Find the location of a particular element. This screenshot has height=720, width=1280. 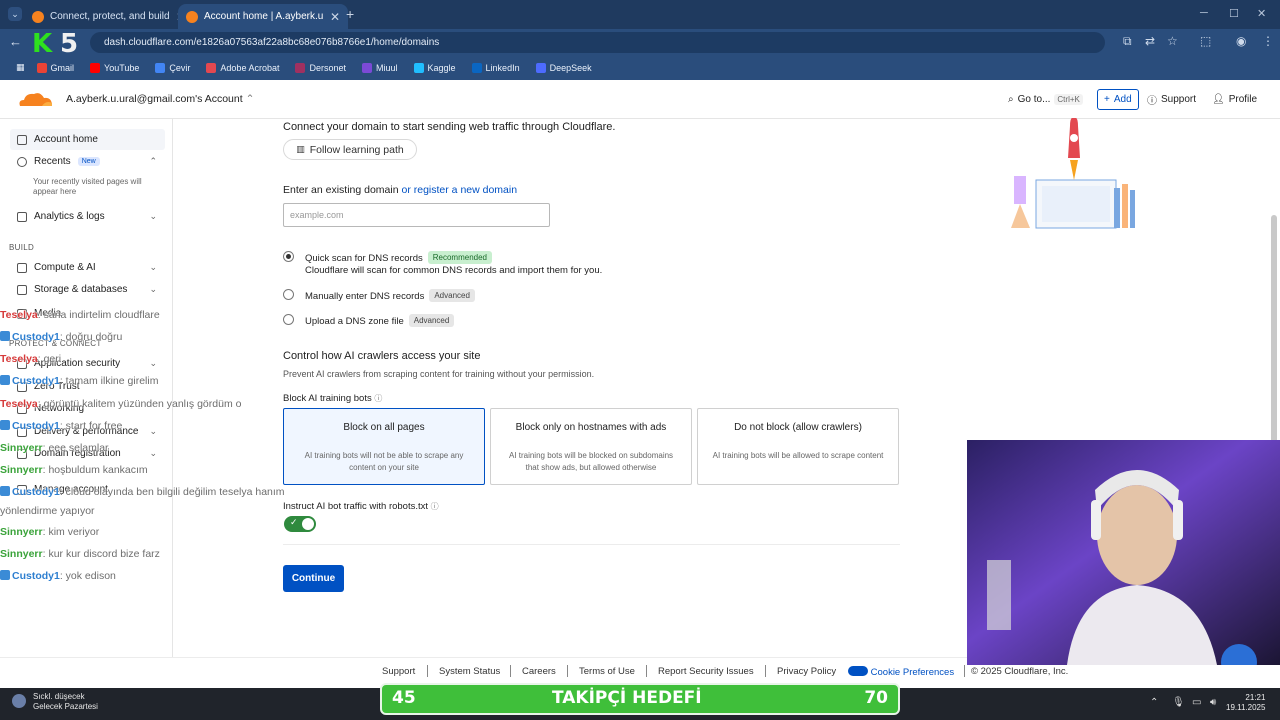

sidebar-item-analytics: Analytics & logs ⌄ is located at coordinates (87, 216).